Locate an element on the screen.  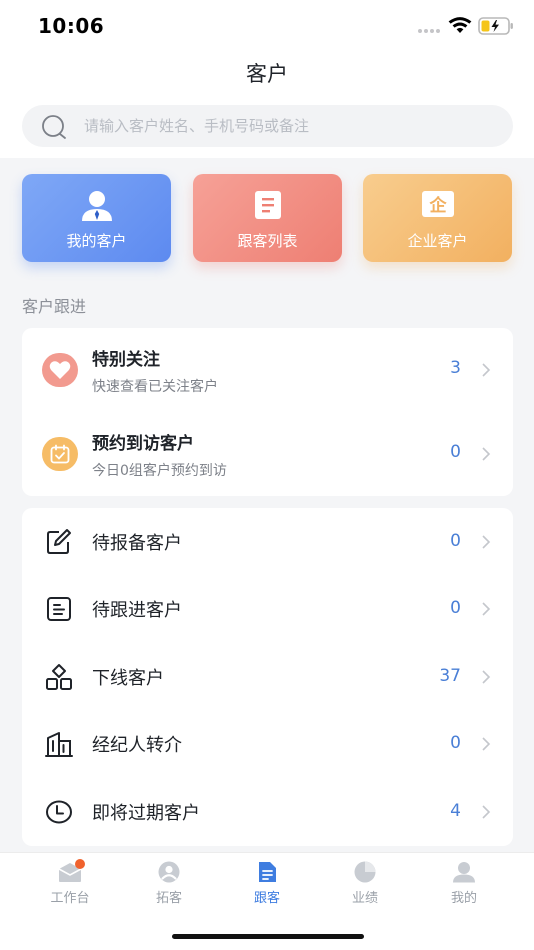
battery-icon is located at coordinates (495, 26).